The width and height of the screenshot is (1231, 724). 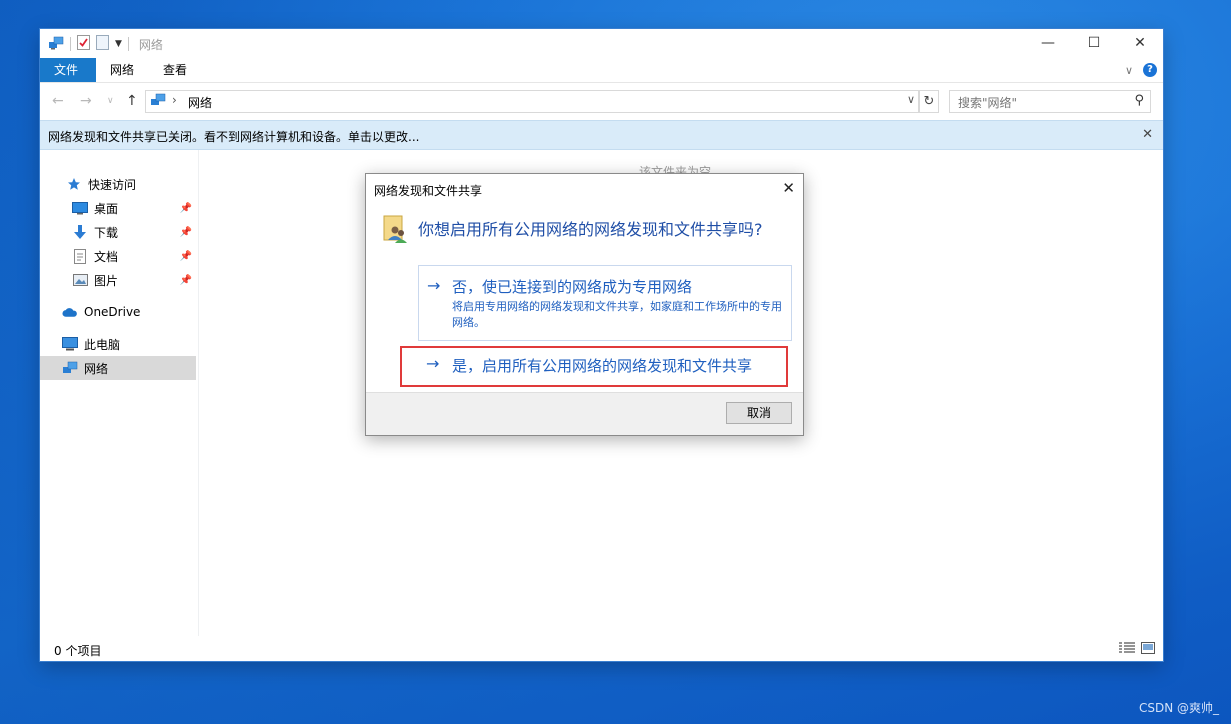 What do you see at coordinates (1129, 70) in the screenshot?
I see `expand-ribbon-icon: ∨` at bounding box center [1129, 70].